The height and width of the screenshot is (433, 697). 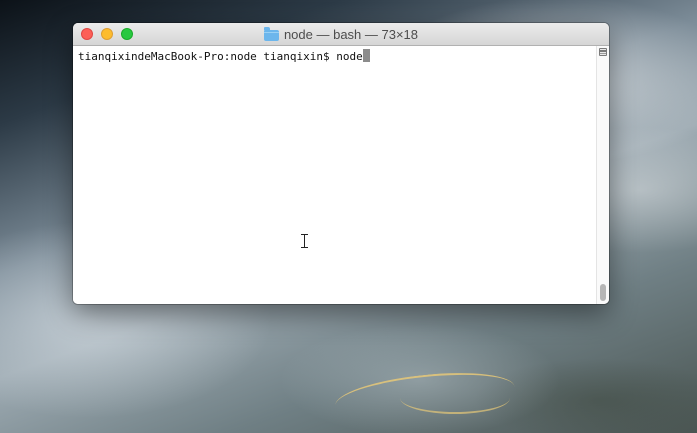 I want to click on ibeam-cursor-icon, so click(x=304, y=241).